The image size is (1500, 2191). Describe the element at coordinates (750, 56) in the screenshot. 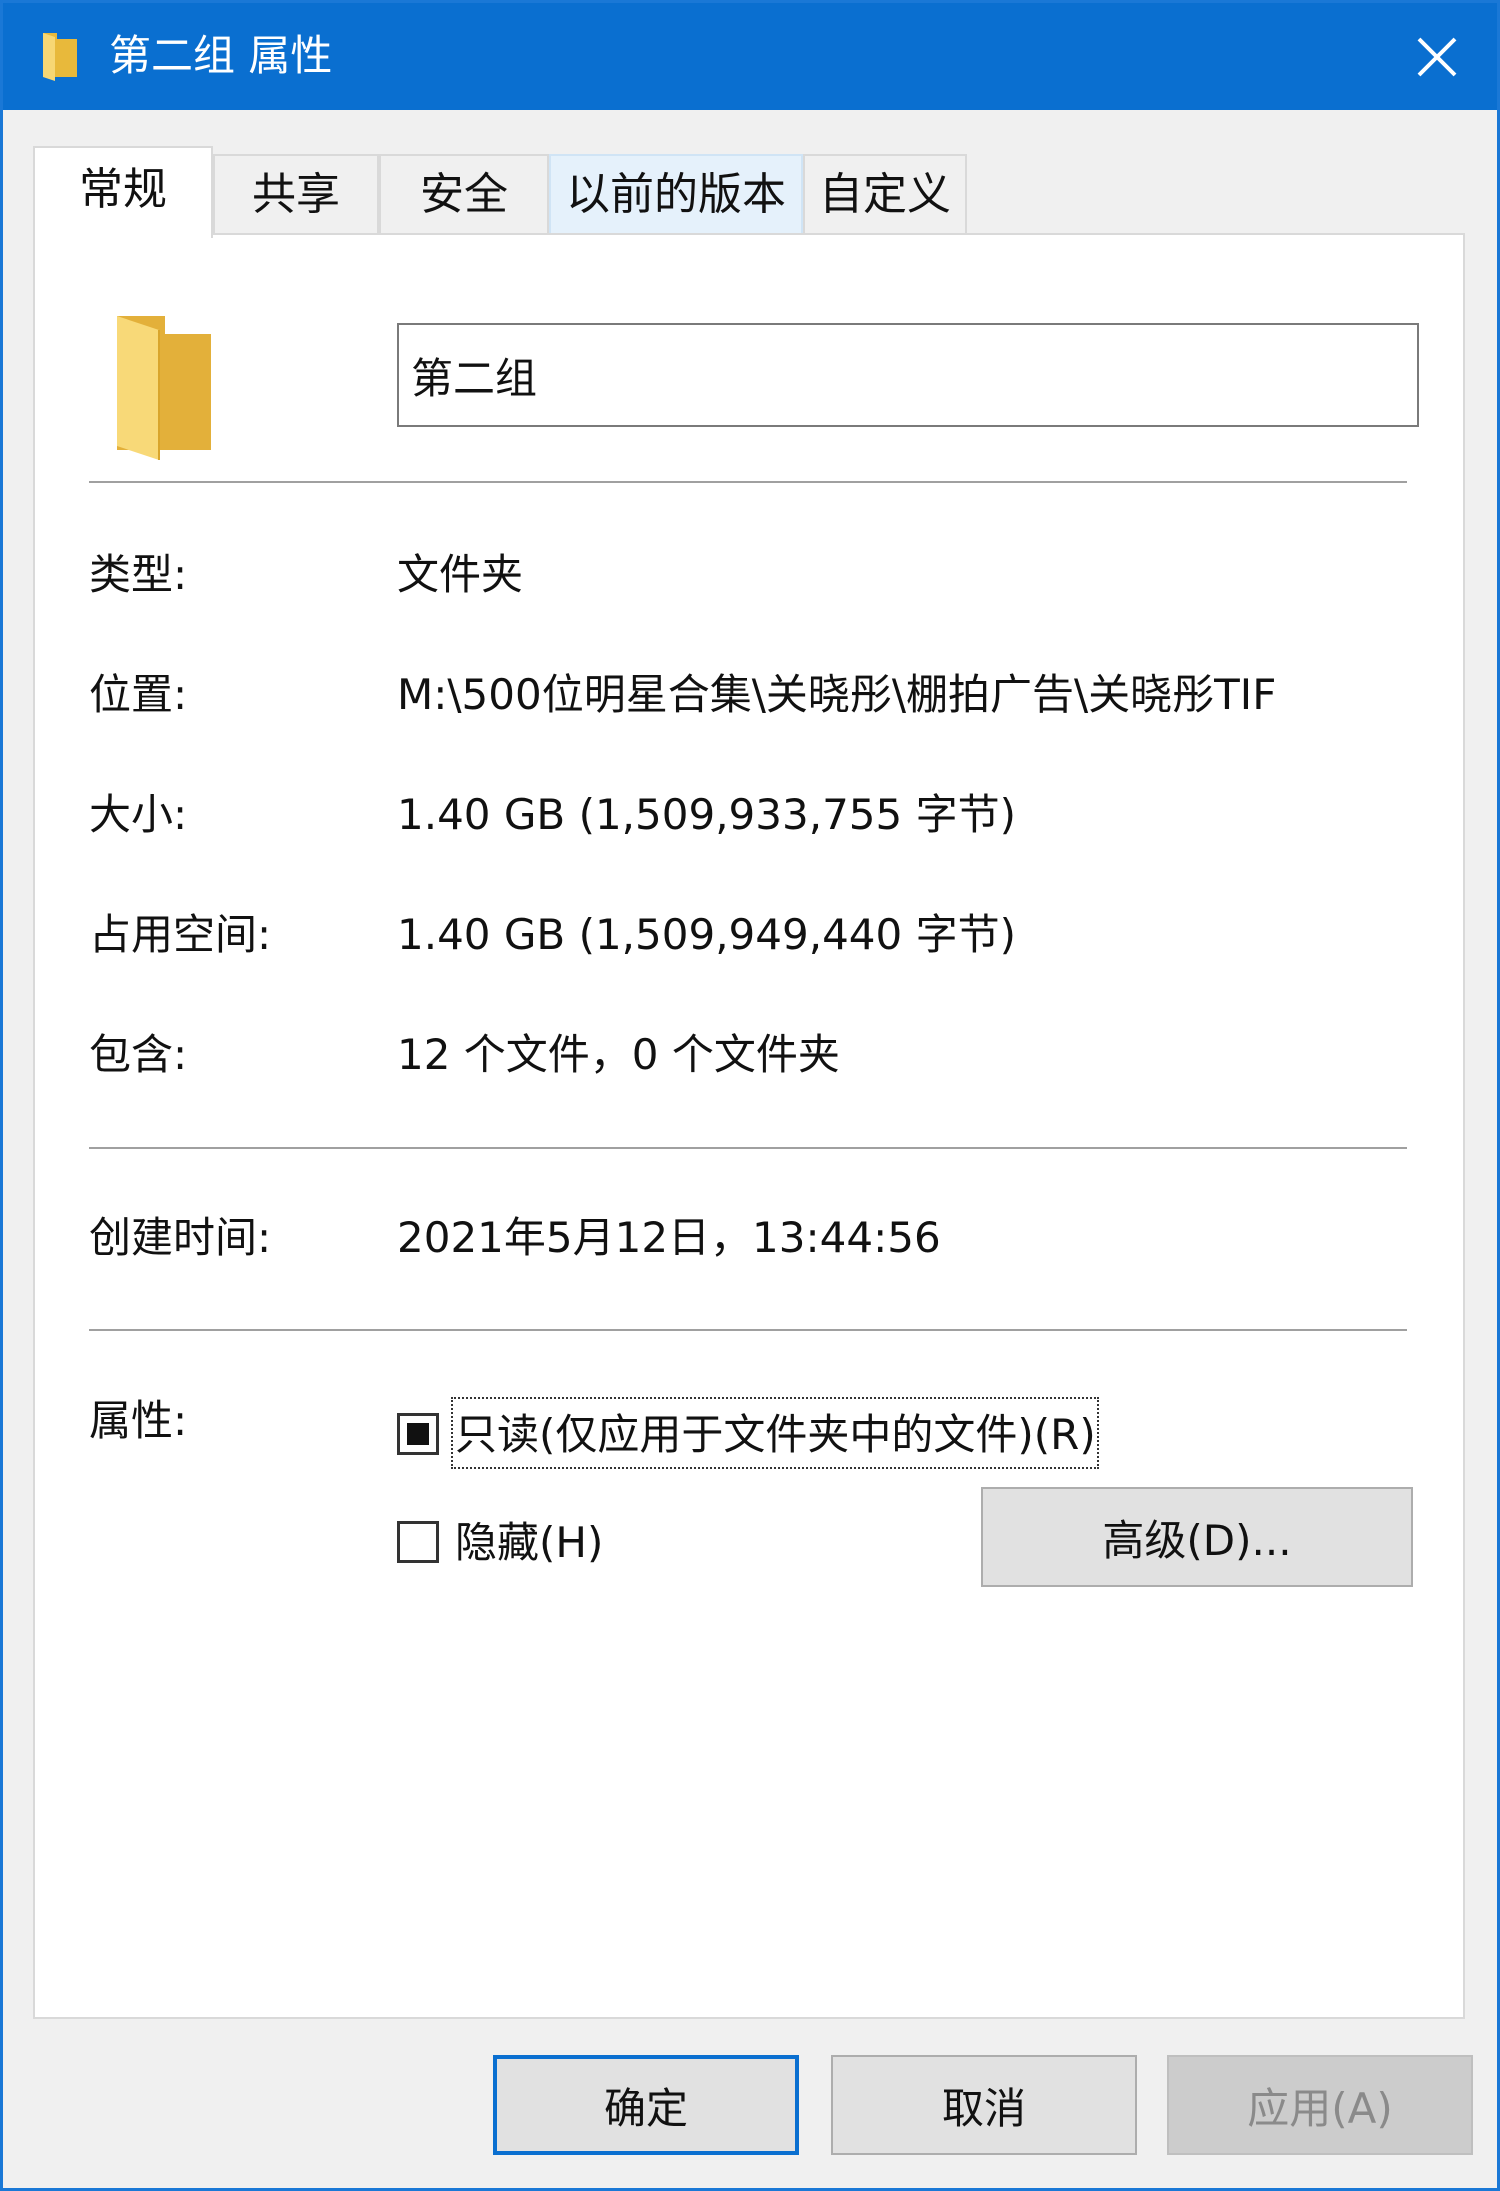

I see `title-bar: 第二组 属性` at that location.